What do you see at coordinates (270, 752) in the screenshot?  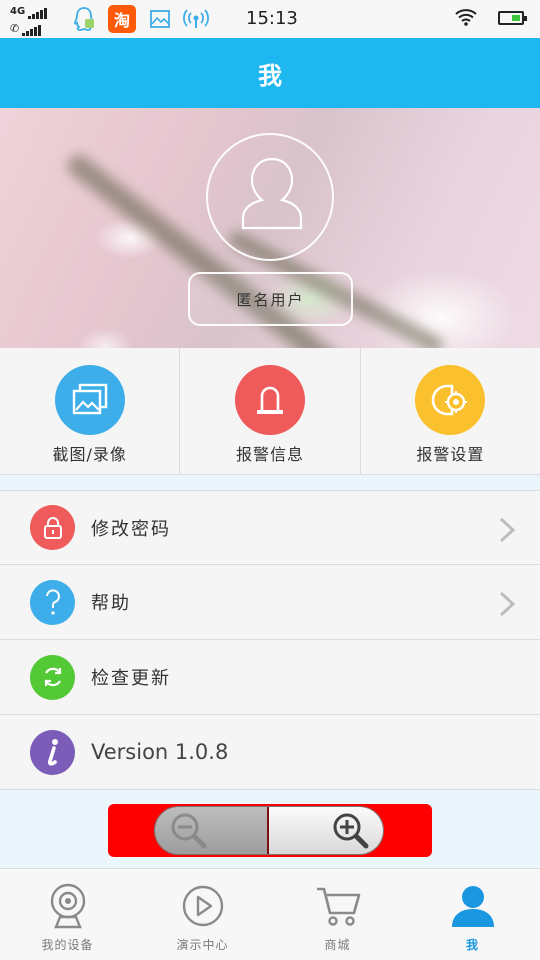 I see `menu-item-version: Version 1.0.8` at bounding box center [270, 752].